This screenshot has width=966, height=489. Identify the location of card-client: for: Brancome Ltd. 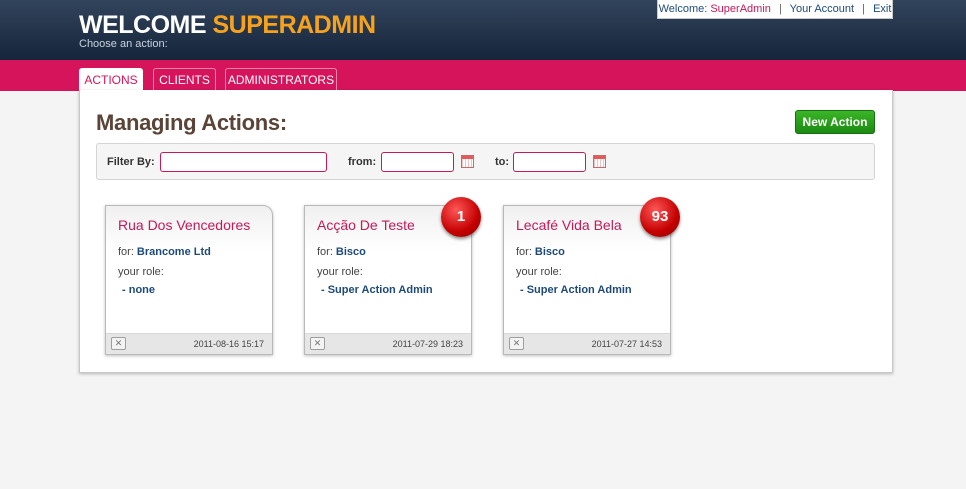
(164, 252).